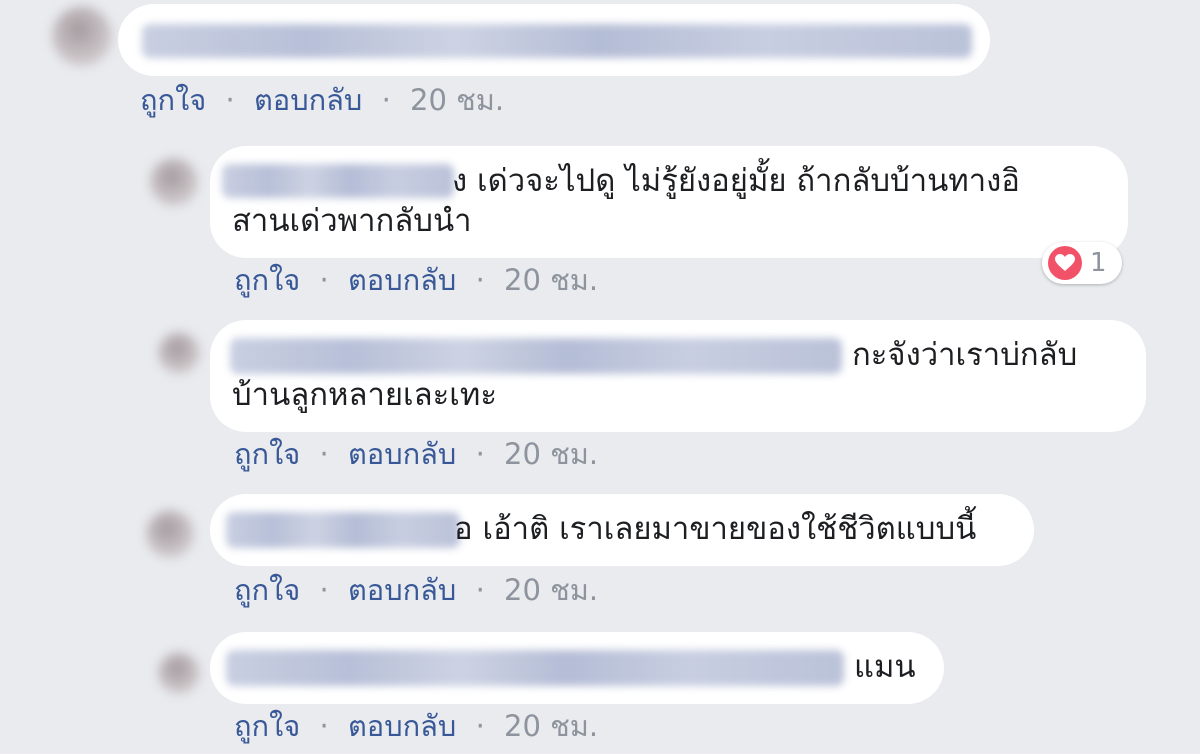  What do you see at coordinates (715, 529) in the screenshot?
I see `comment-text: อ เอ้าติ เราเลยมาขายของใช้ชีวิตแบบนี้` at bounding box center [715, 529].